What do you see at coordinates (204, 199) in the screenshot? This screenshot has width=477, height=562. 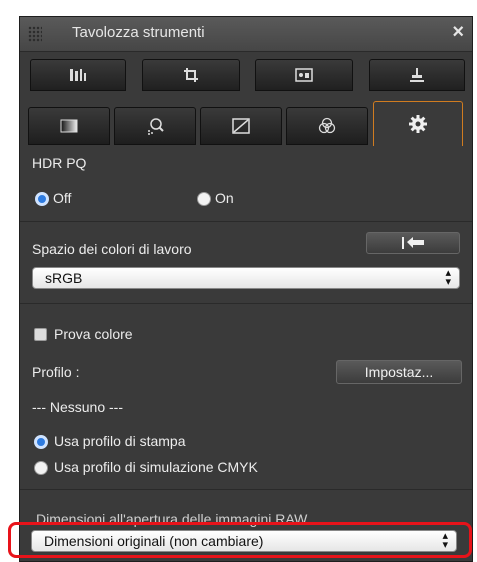 I see `hdr-on-radio` at bounding box center [204, 199].